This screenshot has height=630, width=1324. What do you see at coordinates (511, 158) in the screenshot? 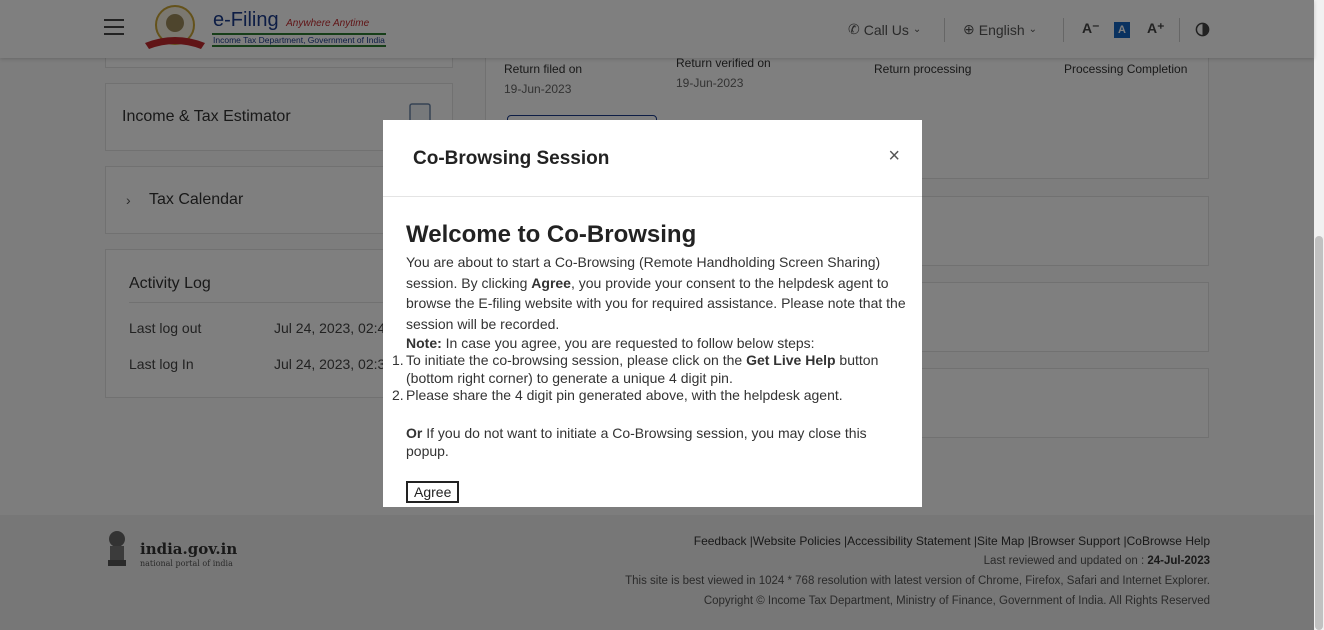
I see `dialog-title: Co-Browsing Session` at bounding box center [511, 158].